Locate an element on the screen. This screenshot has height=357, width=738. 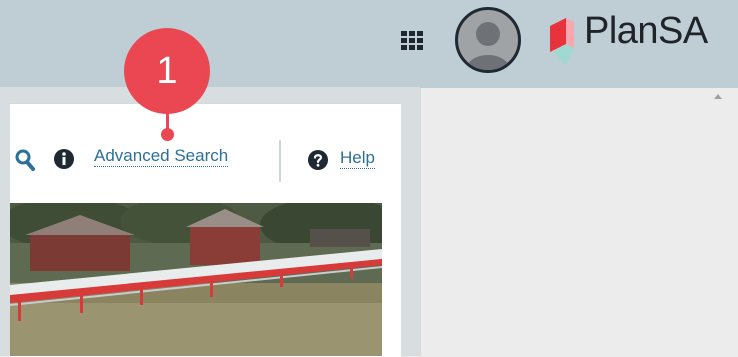
info-icon is located at coordinates (64, 159).